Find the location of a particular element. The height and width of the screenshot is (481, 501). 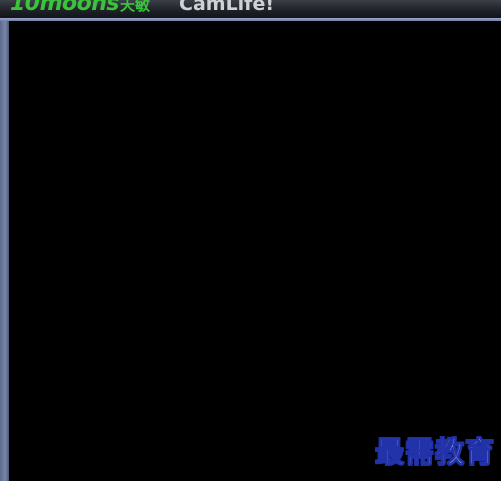

brand-logo: 10moons天敏 is located at coordinates (80, 9).